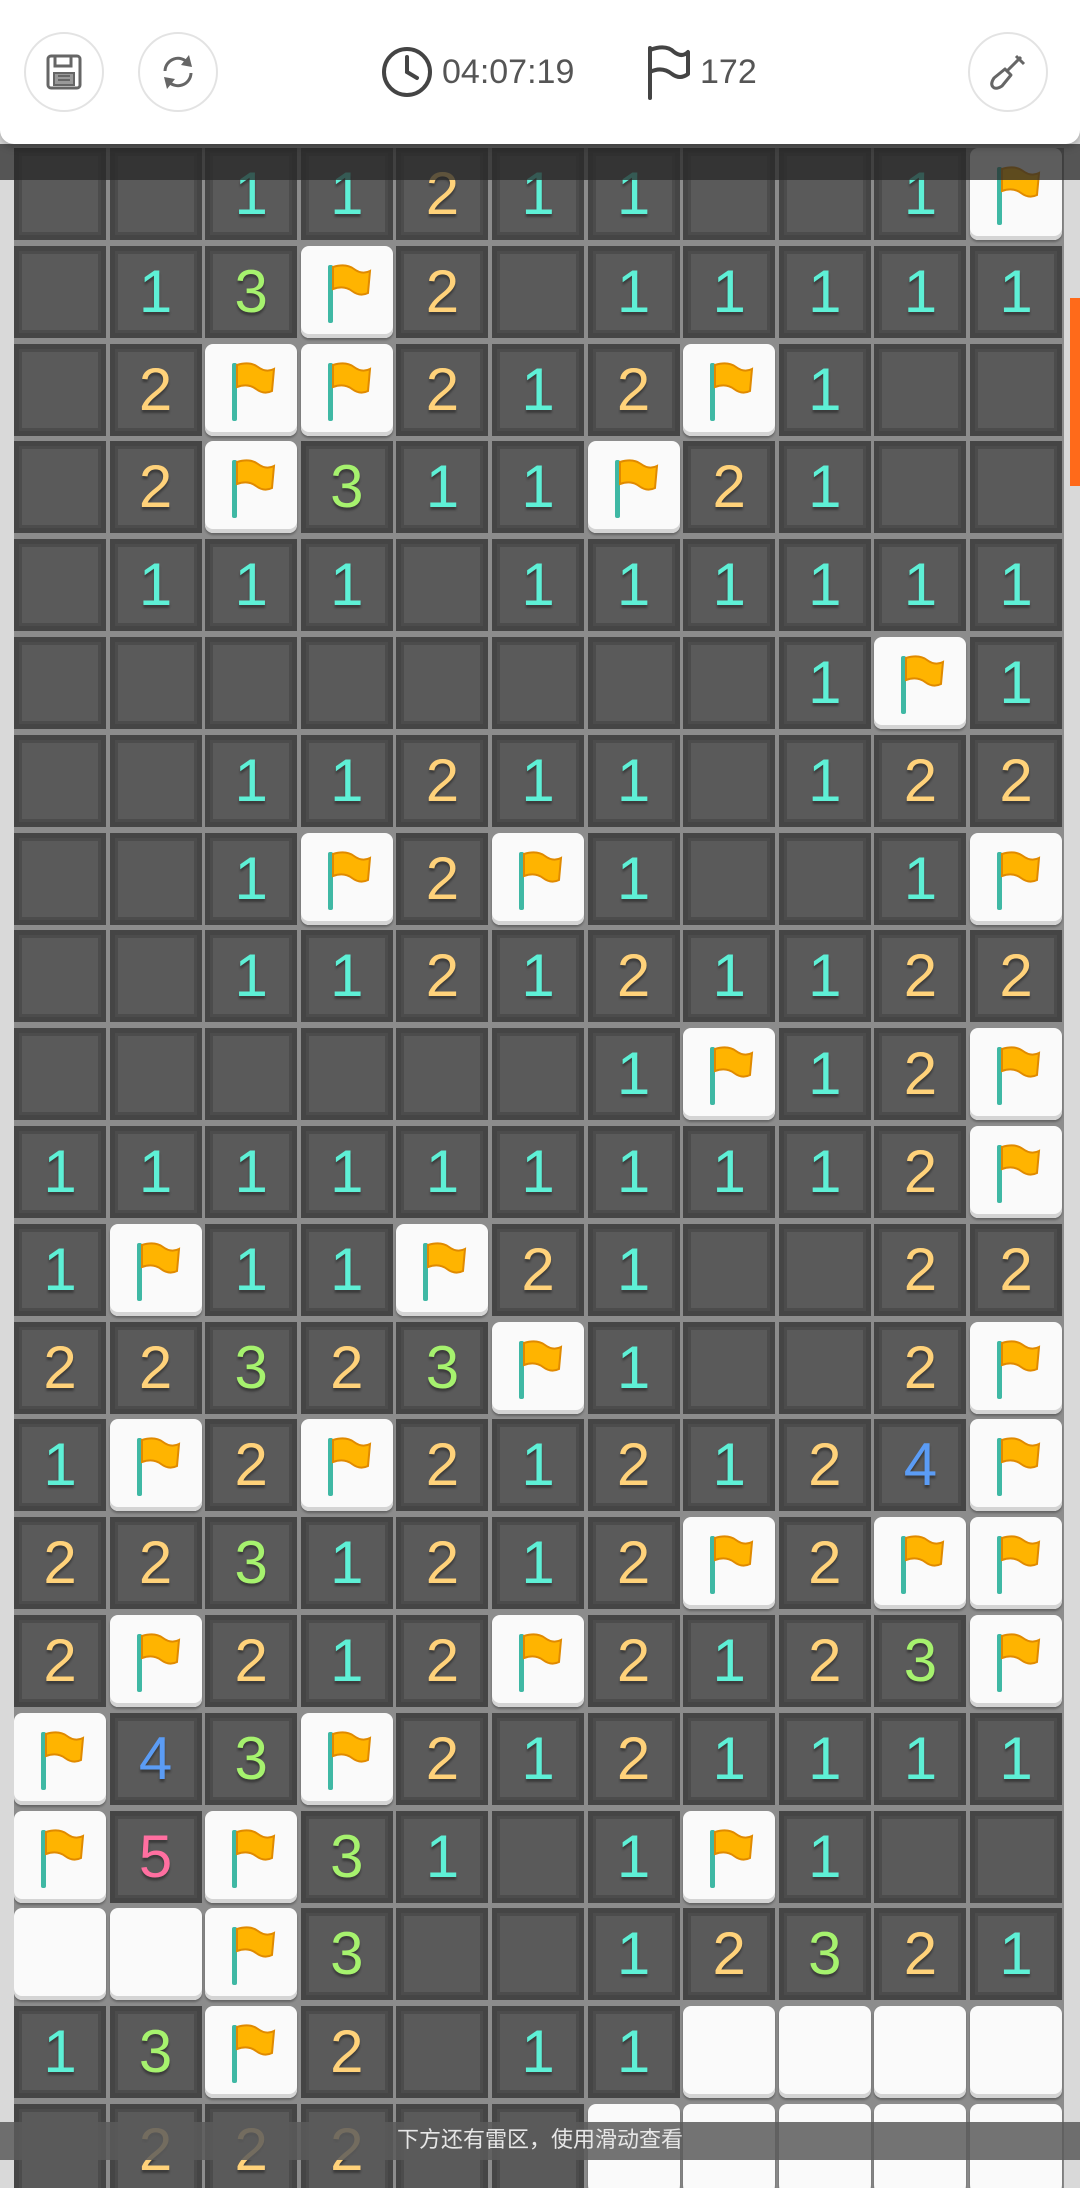 The image size is (1080, 2188). I want to click on dig-mode-button, so click(1008, 72).